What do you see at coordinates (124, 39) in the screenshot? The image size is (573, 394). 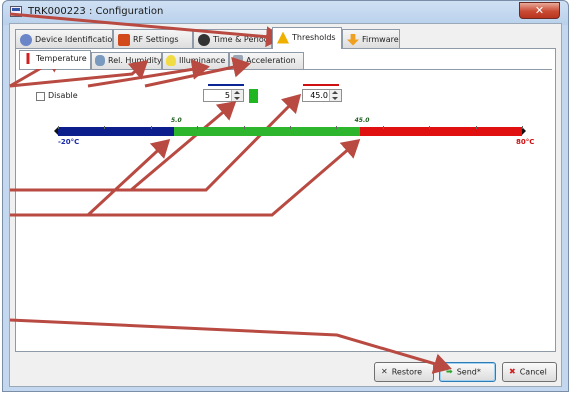 I see `rf-antenna-icon` at bounding box center [124, 39].